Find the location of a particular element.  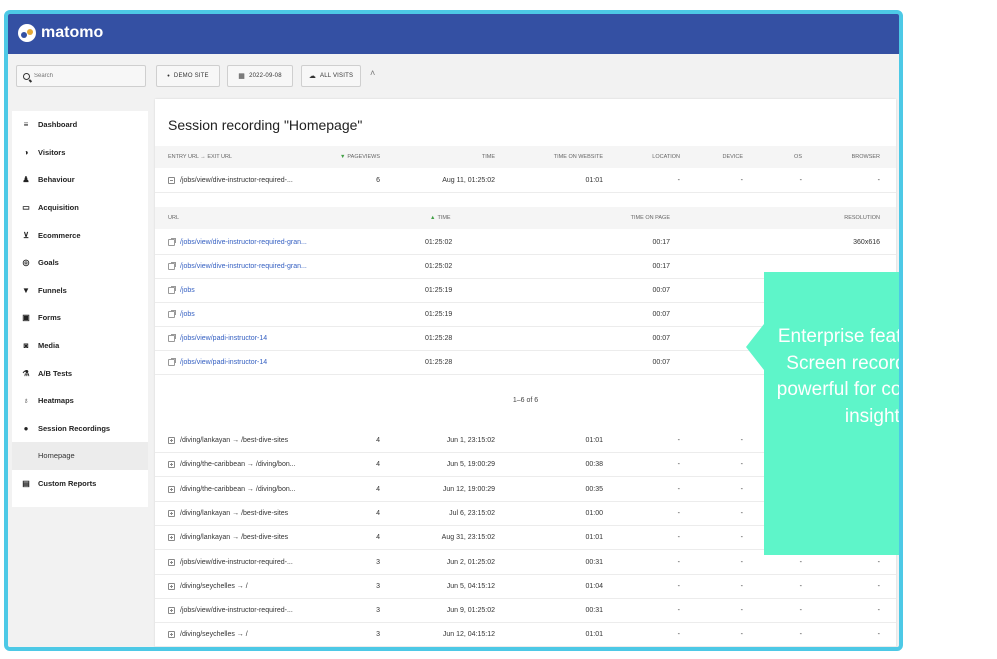

row-time: Jun 5, 04:15:12 is located at coordinates (470, 586).